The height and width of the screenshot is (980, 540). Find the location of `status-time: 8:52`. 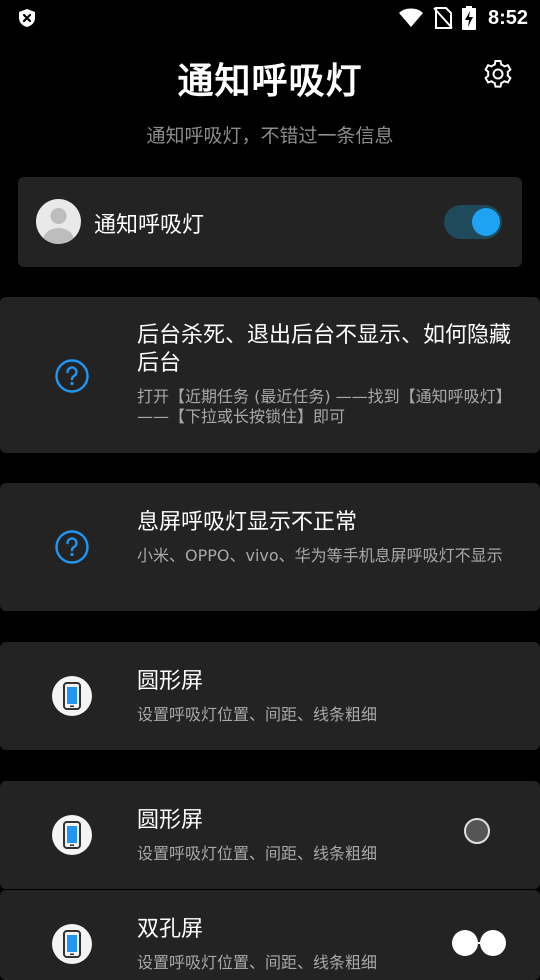

status-time: 8:52 is located at coordinates (507, 17).